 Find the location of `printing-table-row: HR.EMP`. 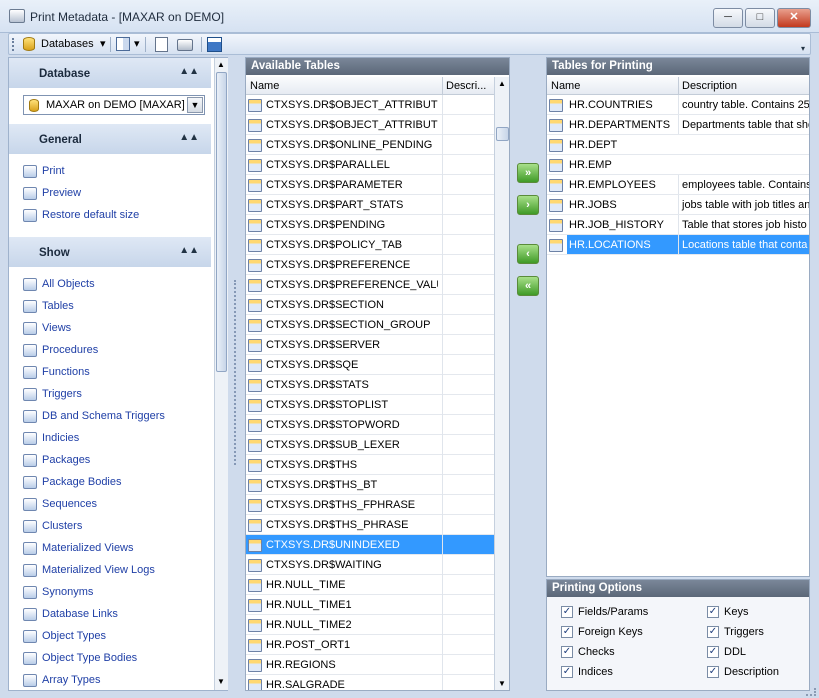

printing-table-row: HR.EMP is located at coordinates (678, 165).